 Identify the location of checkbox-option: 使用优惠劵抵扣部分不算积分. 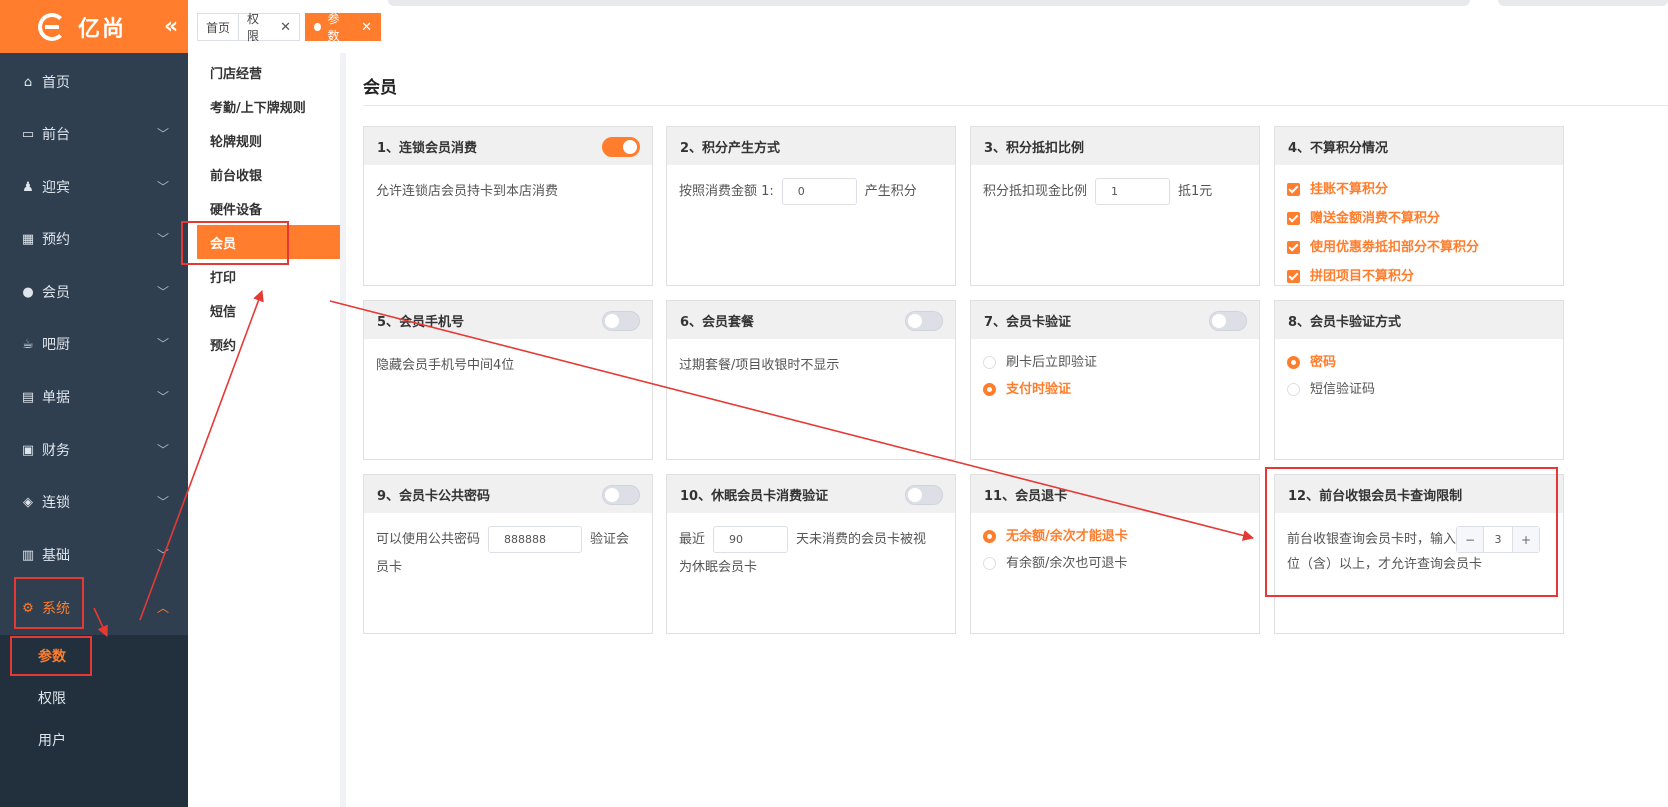
(1419, 247).